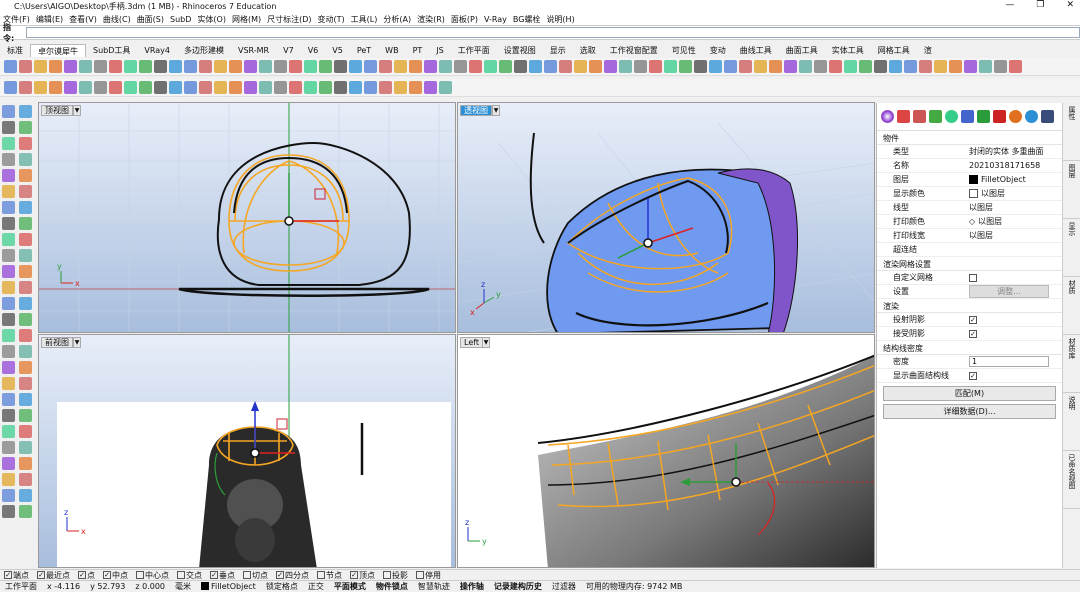 Image resolution: width=1080 pixels, height=592 pixels. I want to click on osnap-item: 切点, so click(255, 575).